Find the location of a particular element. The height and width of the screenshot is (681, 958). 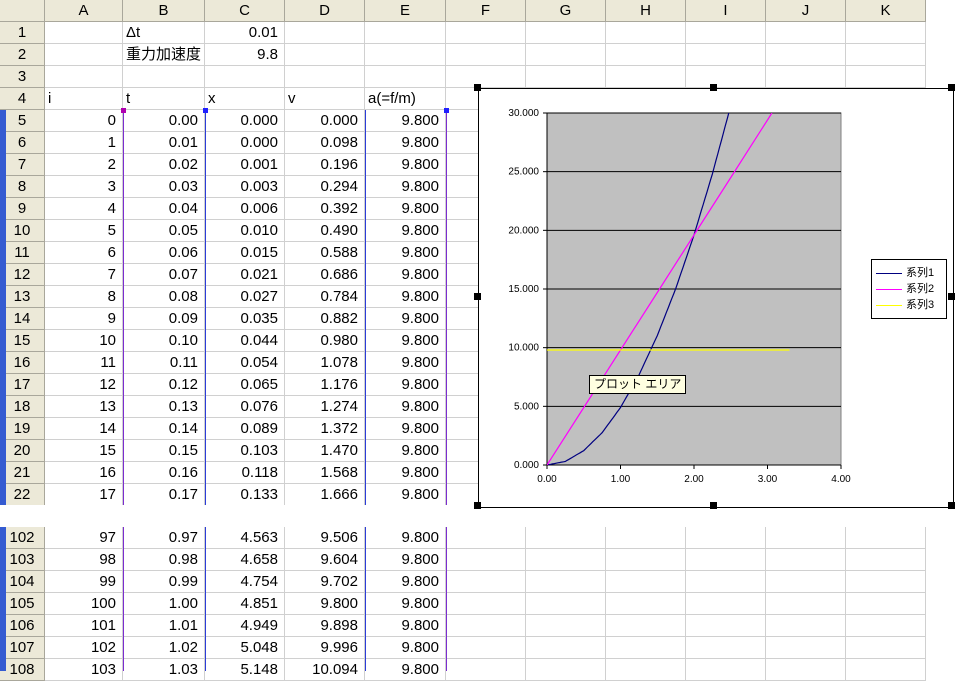

row-header: 103 is located at coordinates (22, 560).